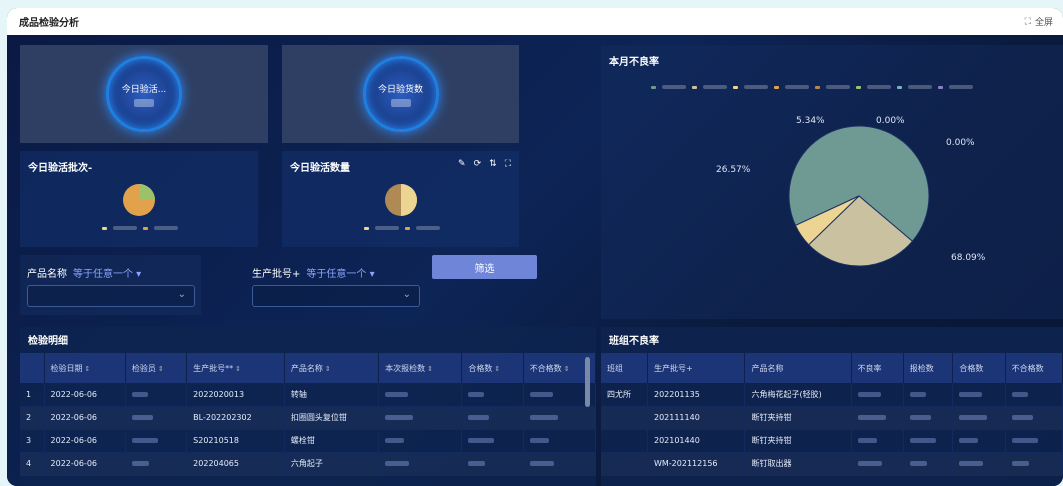 Image resolution: width=1063 pixels, height=486 pixels. Describe the element at coordinates (696, 418) in the screenshot. I see `table-cell: 202111140` at that location.